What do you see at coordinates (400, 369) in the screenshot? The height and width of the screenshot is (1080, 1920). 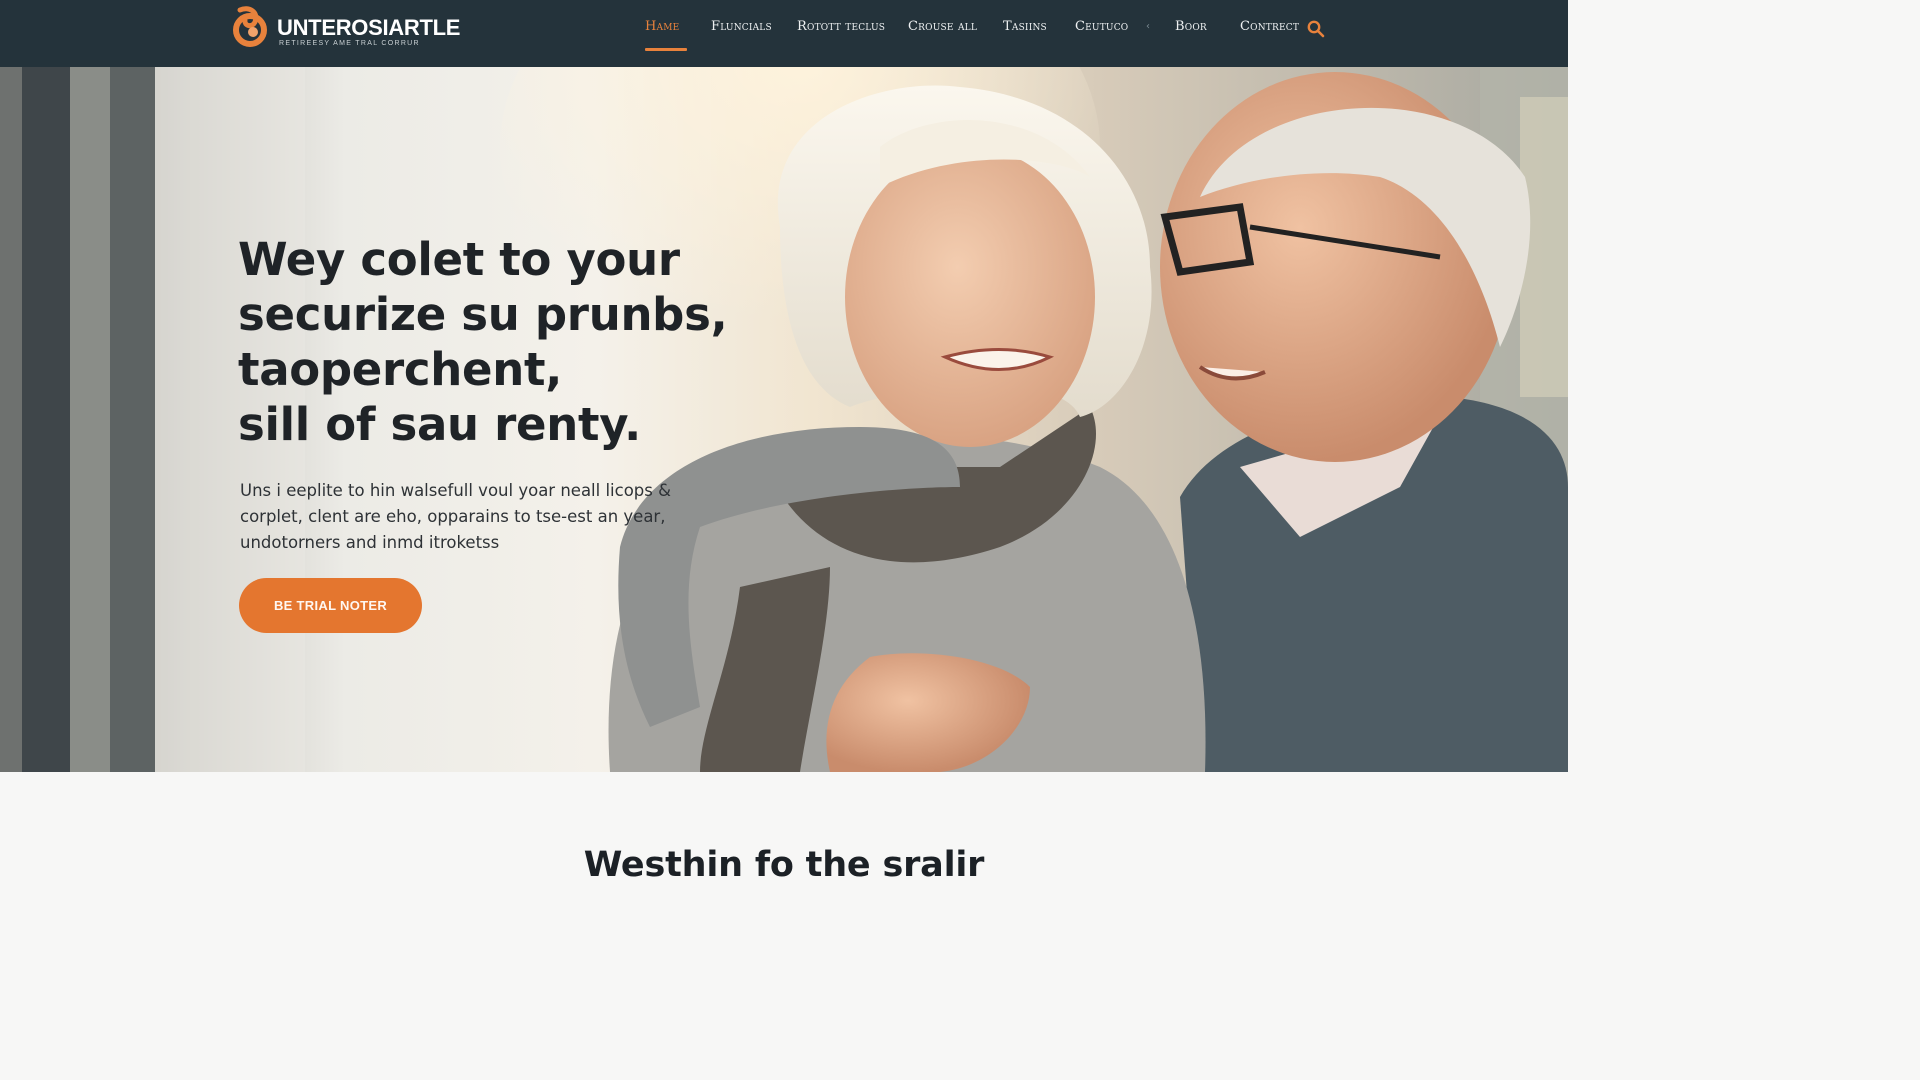 I see `hero-headline-line: taoperchent,` at bounding box center [400, 369].